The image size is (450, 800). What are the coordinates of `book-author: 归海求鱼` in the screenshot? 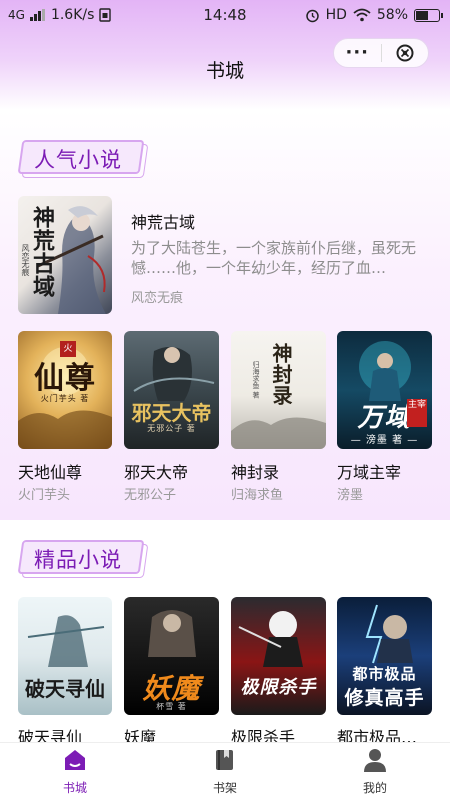 It's located at (257, 495).